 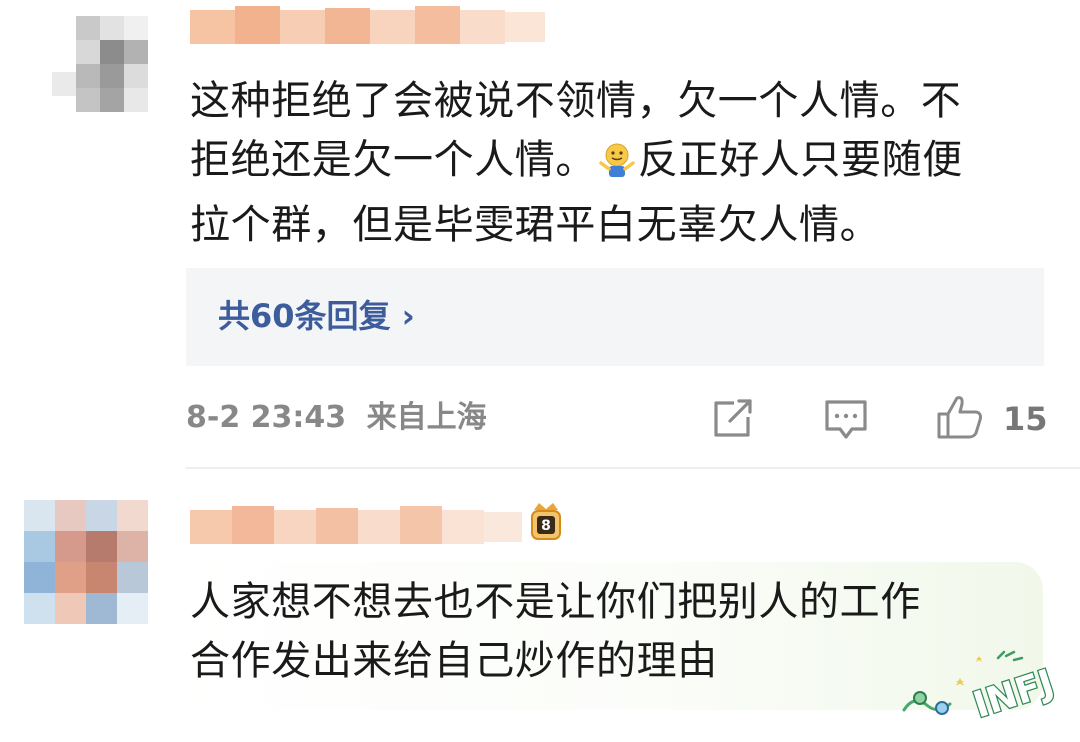 I want to click on like-count: 15, so click(x=1025, y=419).